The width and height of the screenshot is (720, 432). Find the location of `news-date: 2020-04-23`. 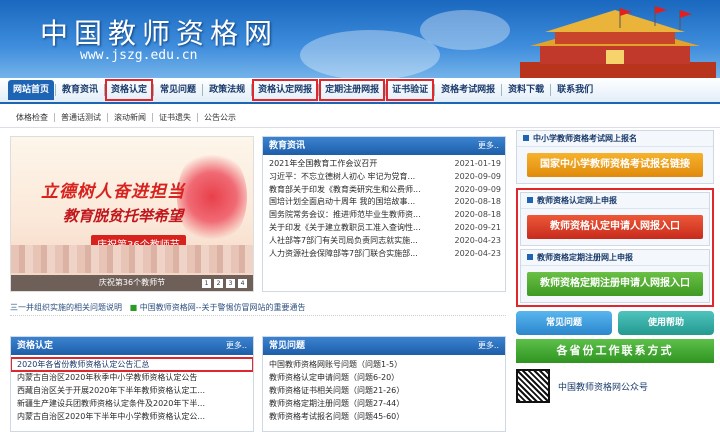

news-date: 2020-04-23 is located at coordinates (478, 240).